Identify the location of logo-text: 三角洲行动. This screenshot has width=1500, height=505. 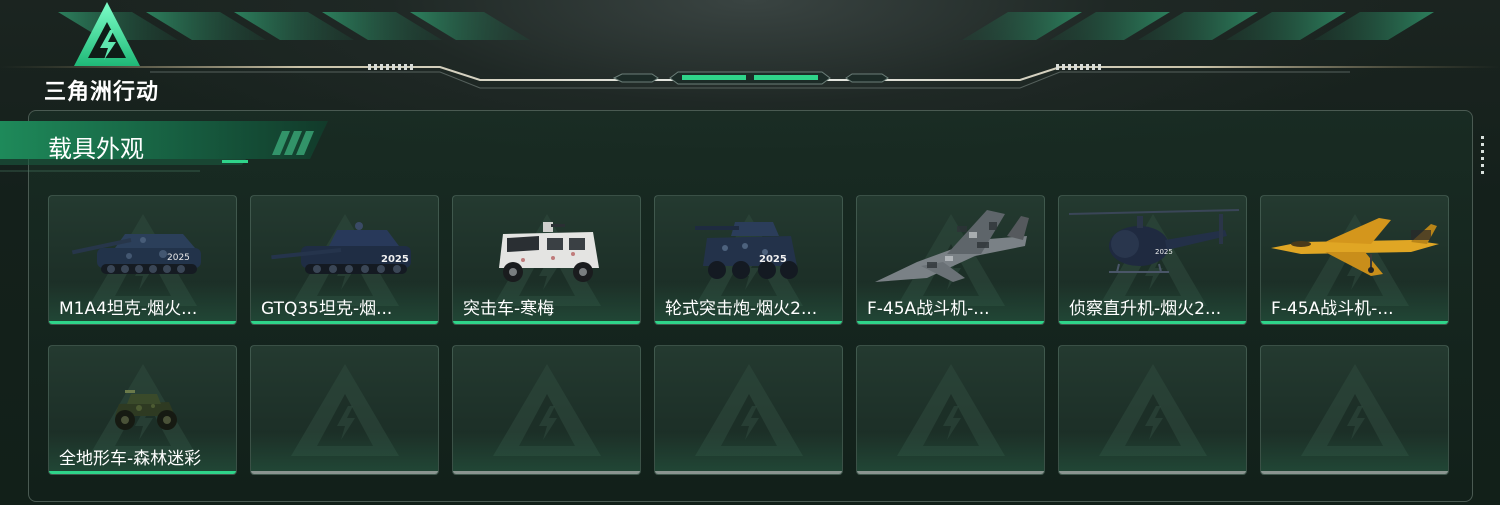
(102, 92).